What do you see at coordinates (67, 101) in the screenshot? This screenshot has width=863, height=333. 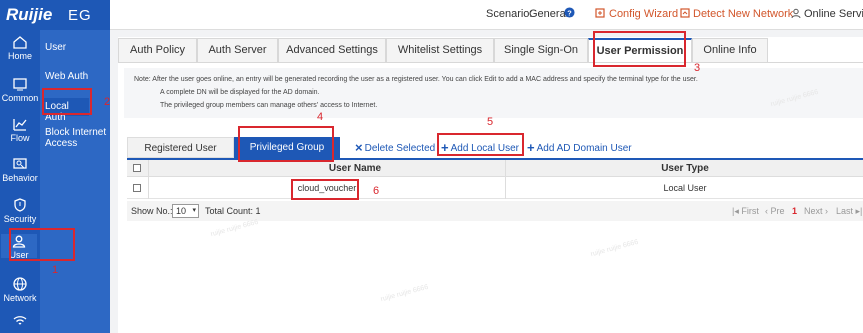 I see `annotation-box-local-auth` at bounding box center [67, 101].